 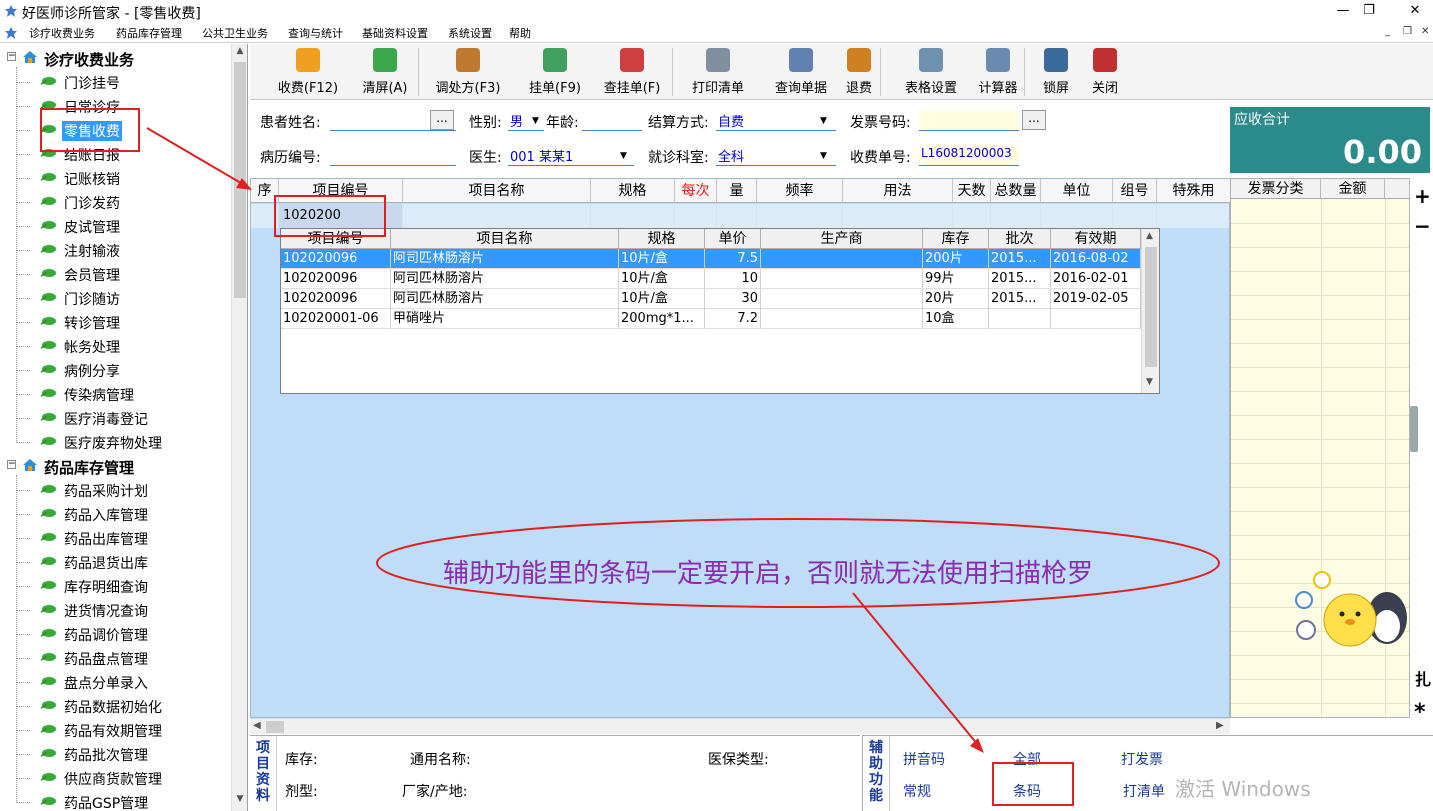 I want to click on add-row-button: +, so click(x=1422, y=196).